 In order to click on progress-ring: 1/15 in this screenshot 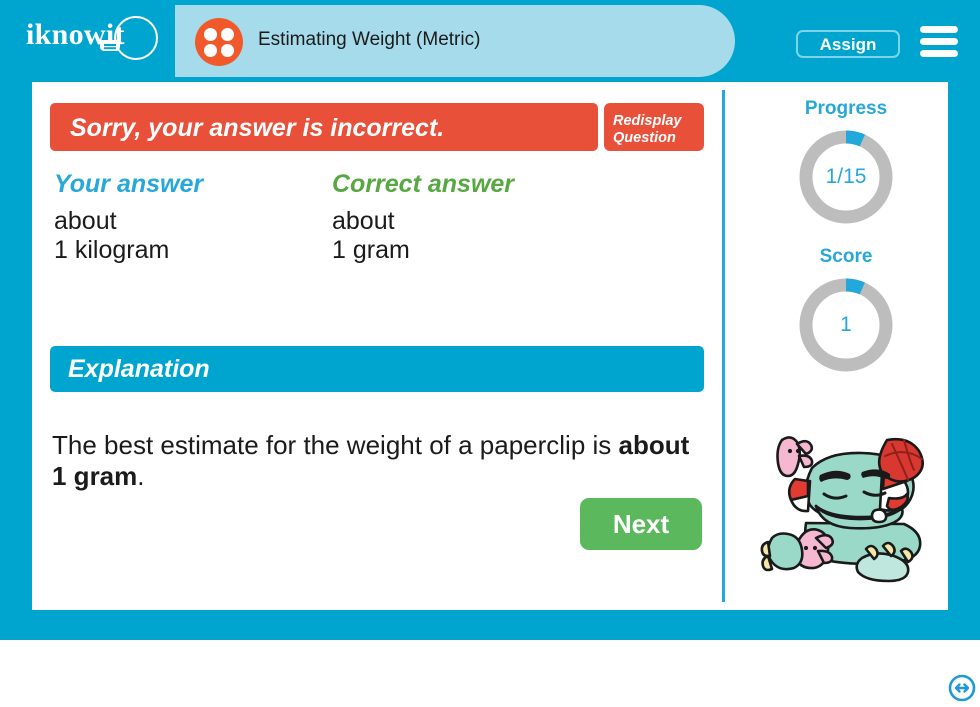, I will do `click(846, 177)`.